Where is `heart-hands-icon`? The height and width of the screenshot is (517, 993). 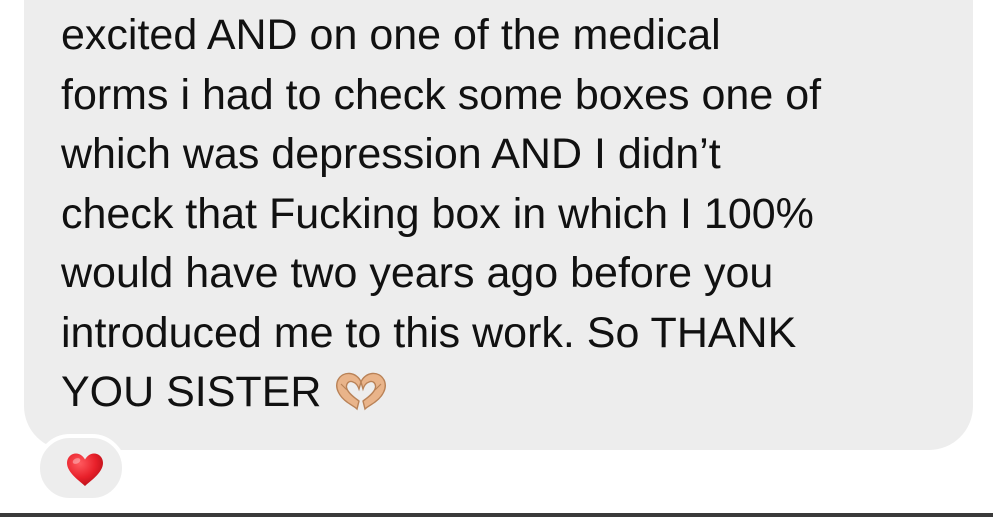 heart-hands-icon is located at coordinates (361, 398).